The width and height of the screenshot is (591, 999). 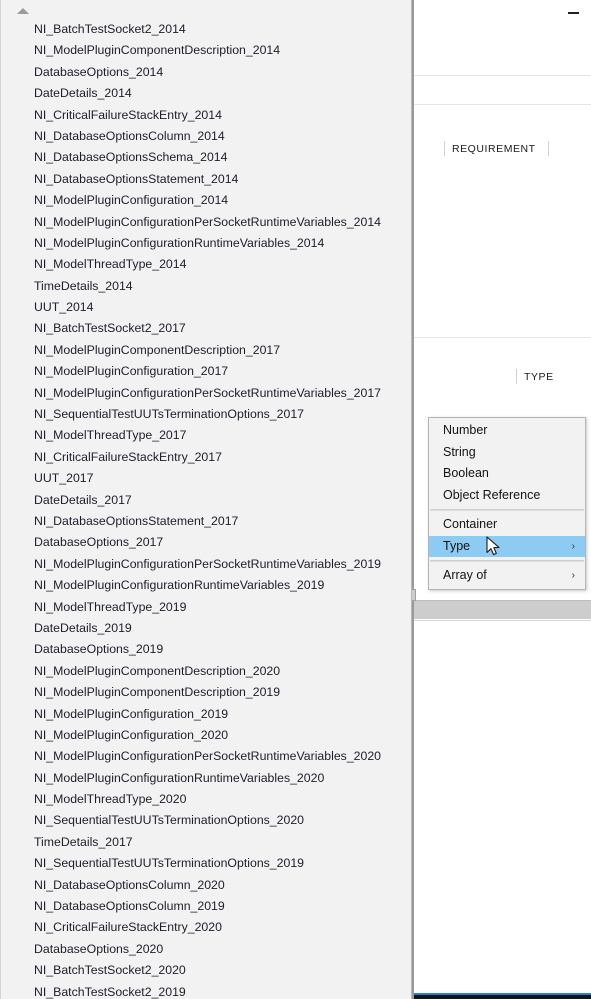 What do you see at coordinates (205, 799) in the screenshot?
I see `list-item: NI_ModelThreadType_2020` at bounding box center [205, 799].